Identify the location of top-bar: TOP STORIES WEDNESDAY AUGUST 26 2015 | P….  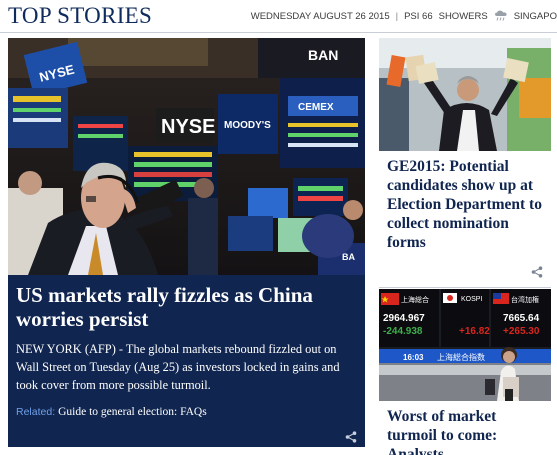
(278, 16).